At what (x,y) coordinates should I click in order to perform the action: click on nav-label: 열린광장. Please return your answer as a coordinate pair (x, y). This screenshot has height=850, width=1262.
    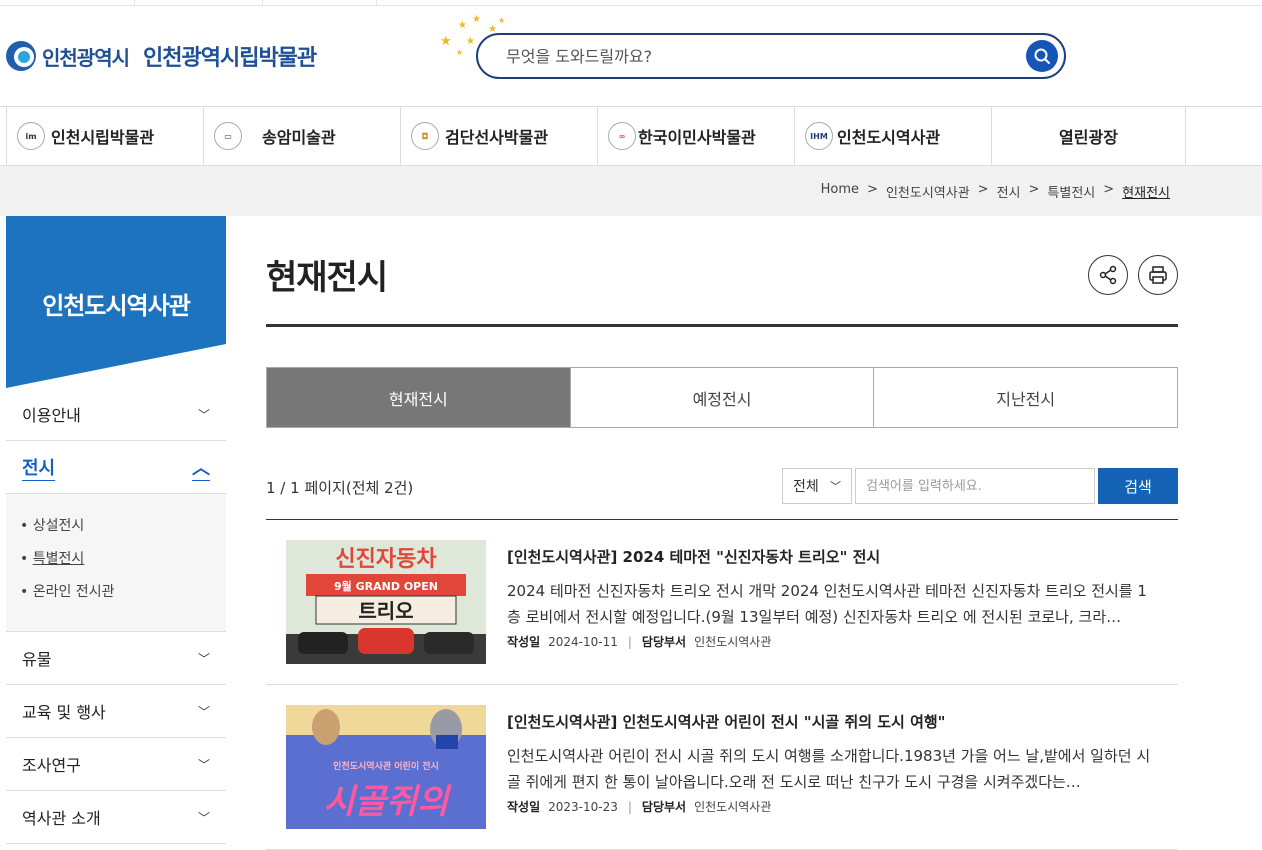
    Looking at the image, I should click on (1088, 137).